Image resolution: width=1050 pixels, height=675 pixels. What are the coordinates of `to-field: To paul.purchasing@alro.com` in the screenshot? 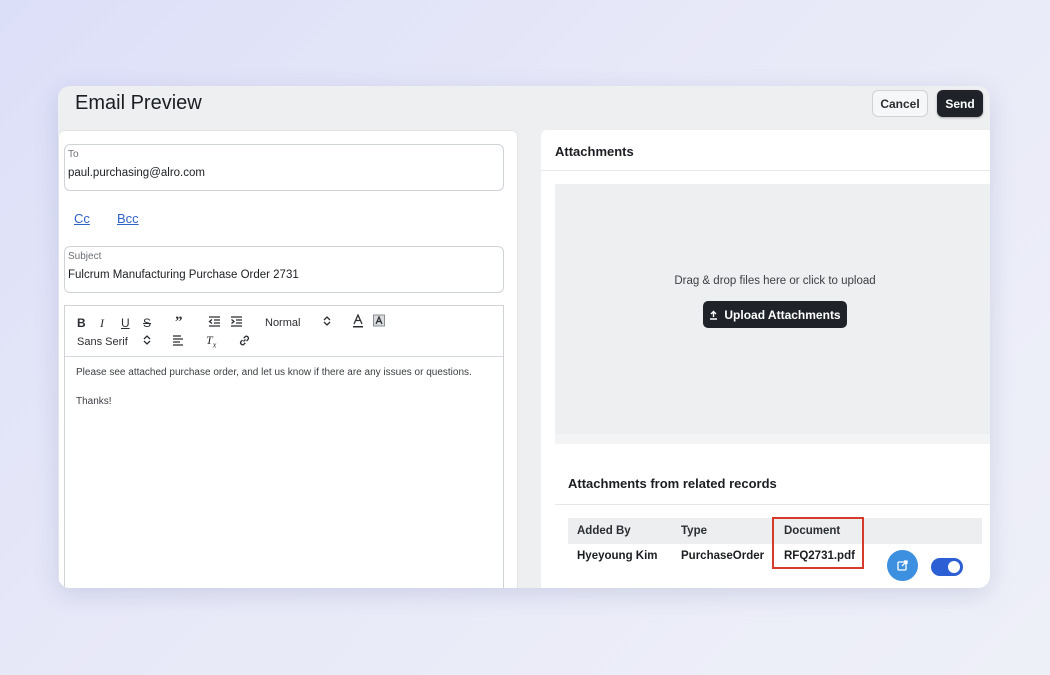 It's located at (284, 167).